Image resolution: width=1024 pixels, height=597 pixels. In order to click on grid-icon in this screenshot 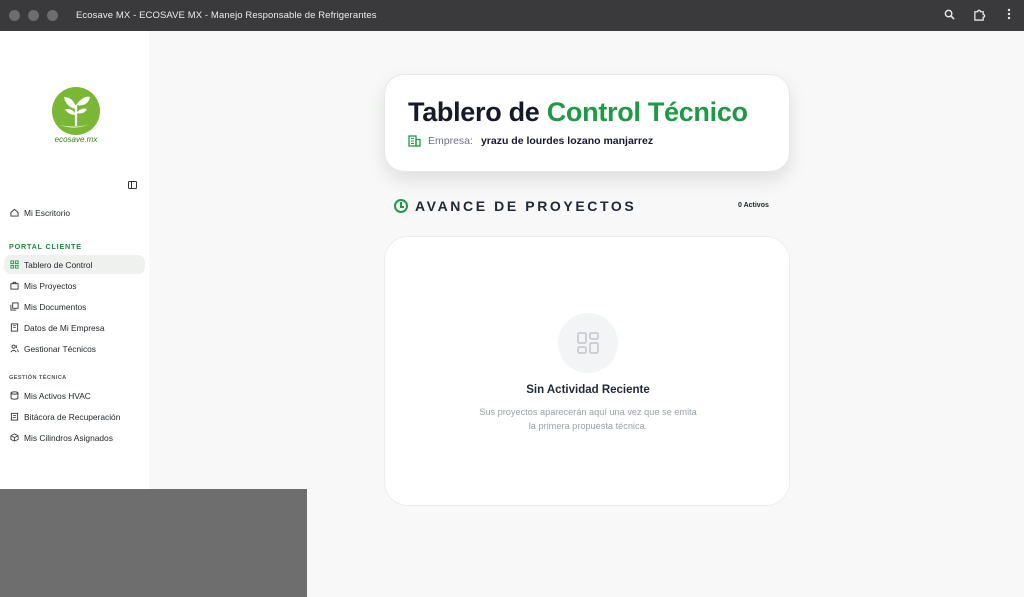, I will do `click(14, 265)`.